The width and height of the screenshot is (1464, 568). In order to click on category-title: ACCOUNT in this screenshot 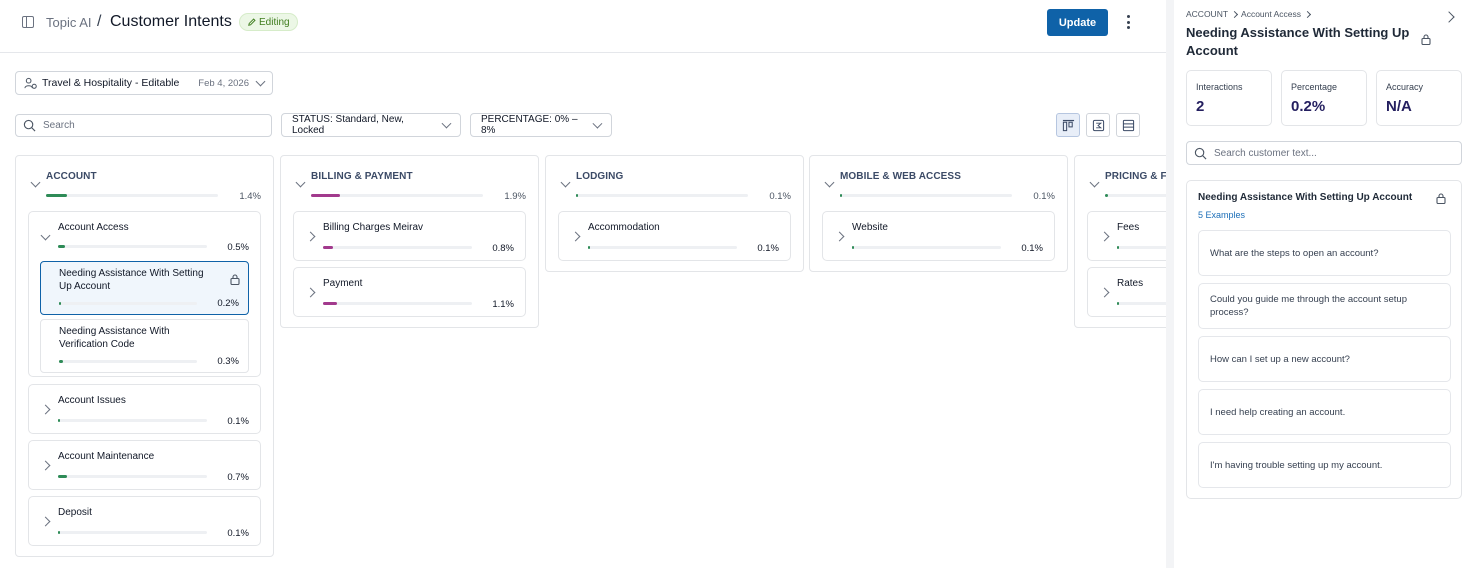, I will do `click(71, 176)`.